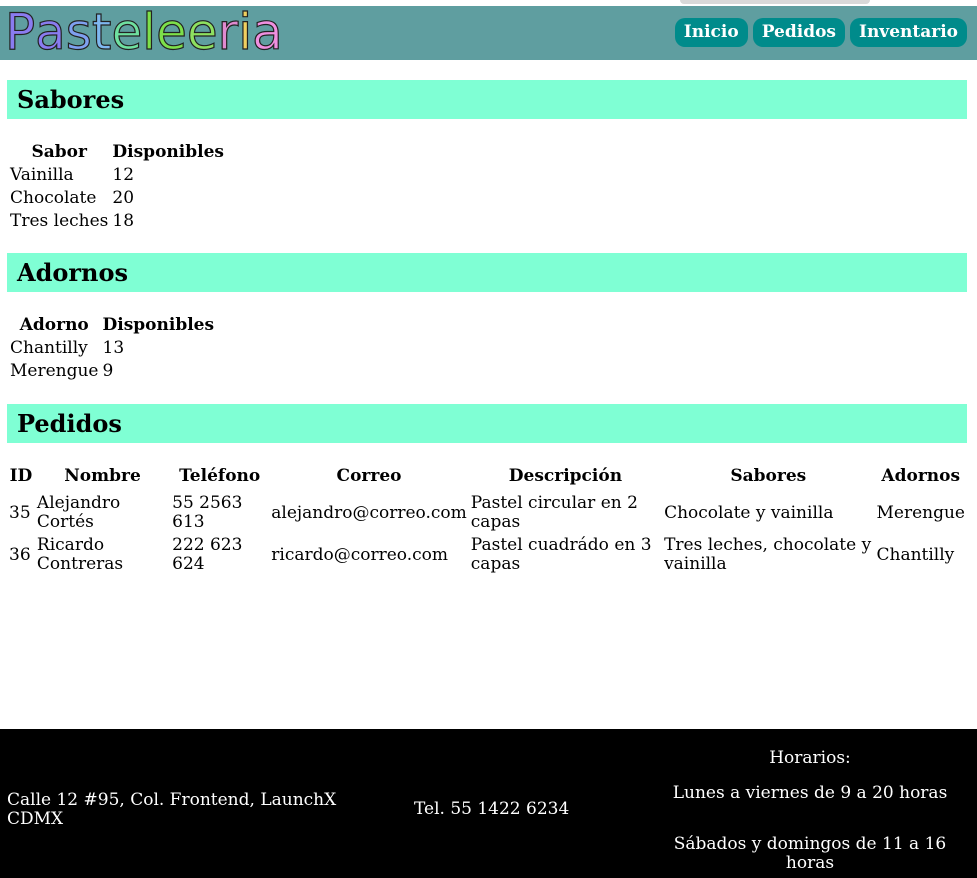 This screenshot has width=977, height=878. What do you see at coordinates (487, 423) in the screenshot?
I see `pedidos-title: Pedidos` at bounding box center [487, 423].